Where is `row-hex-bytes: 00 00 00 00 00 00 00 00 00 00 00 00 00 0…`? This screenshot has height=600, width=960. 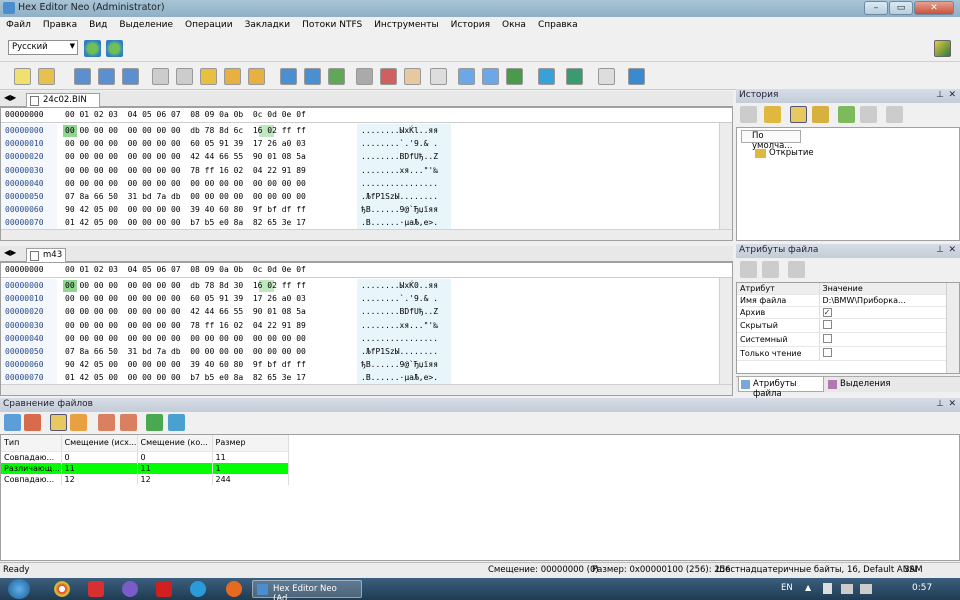
row-hex-bytes: 00 00 00 00 00 00 00 00 00 00 00 00 00 0… is located at coordinates (185, 338).